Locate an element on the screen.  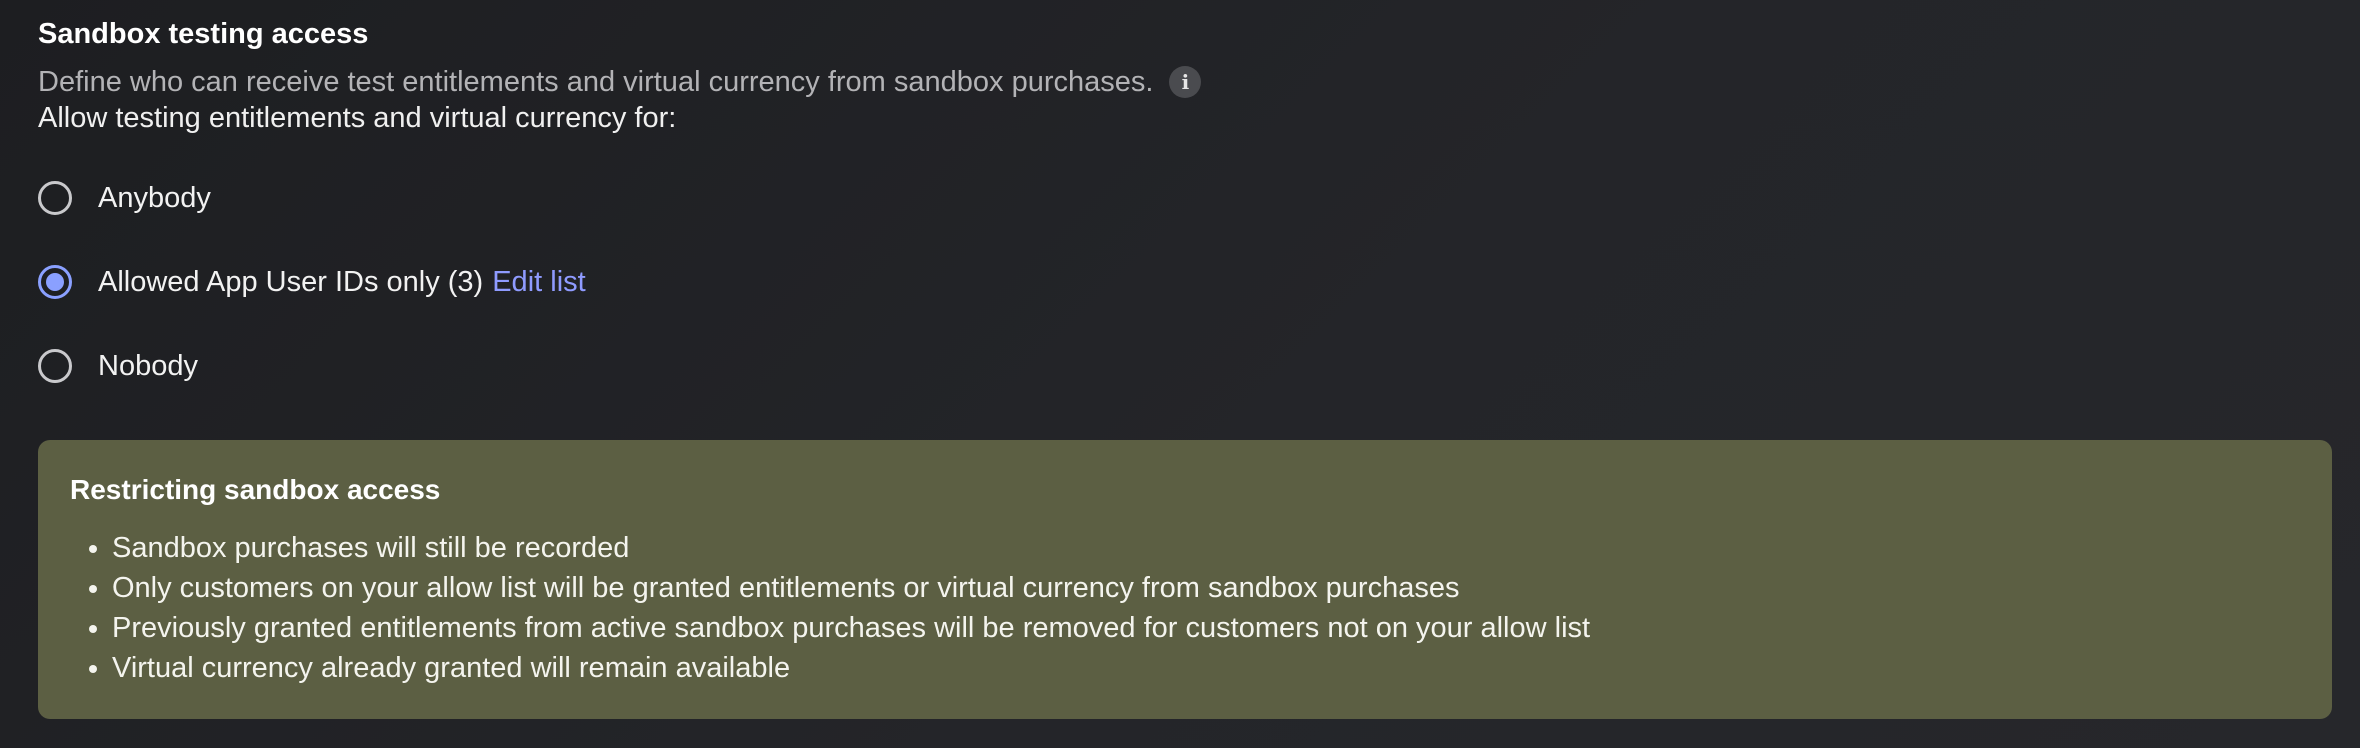
radio-label-anybody: Anybody is located at coordinates (154, 198).